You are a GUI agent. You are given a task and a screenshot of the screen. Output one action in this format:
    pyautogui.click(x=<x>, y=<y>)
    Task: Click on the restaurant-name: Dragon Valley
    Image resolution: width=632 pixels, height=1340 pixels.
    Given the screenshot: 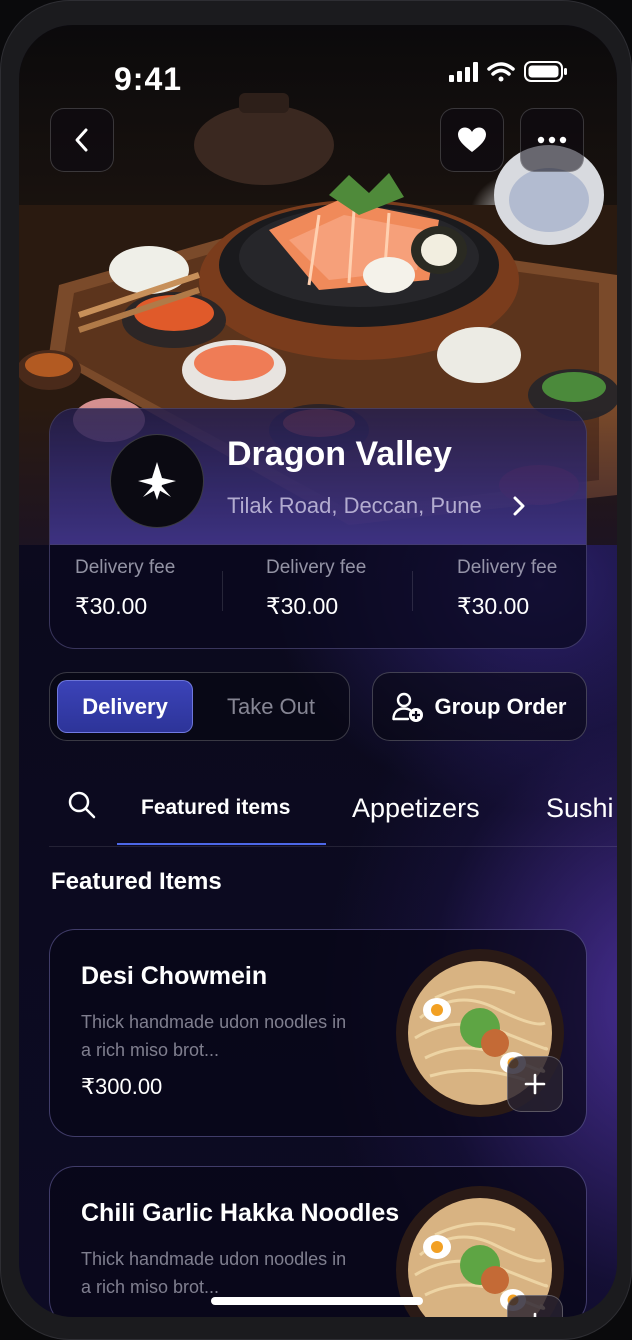 What is the action you would take?
    pyautogui.click(x=339, y=454)
    